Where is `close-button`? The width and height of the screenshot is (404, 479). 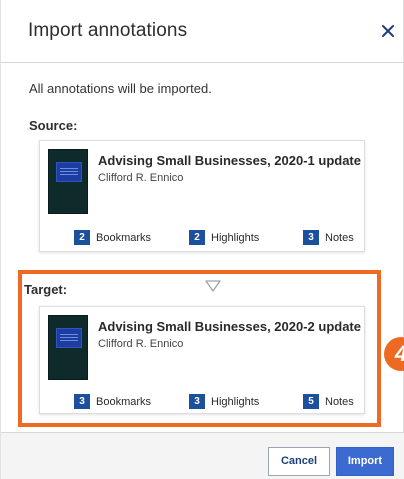 close-button is located at coordinates (388, 31).